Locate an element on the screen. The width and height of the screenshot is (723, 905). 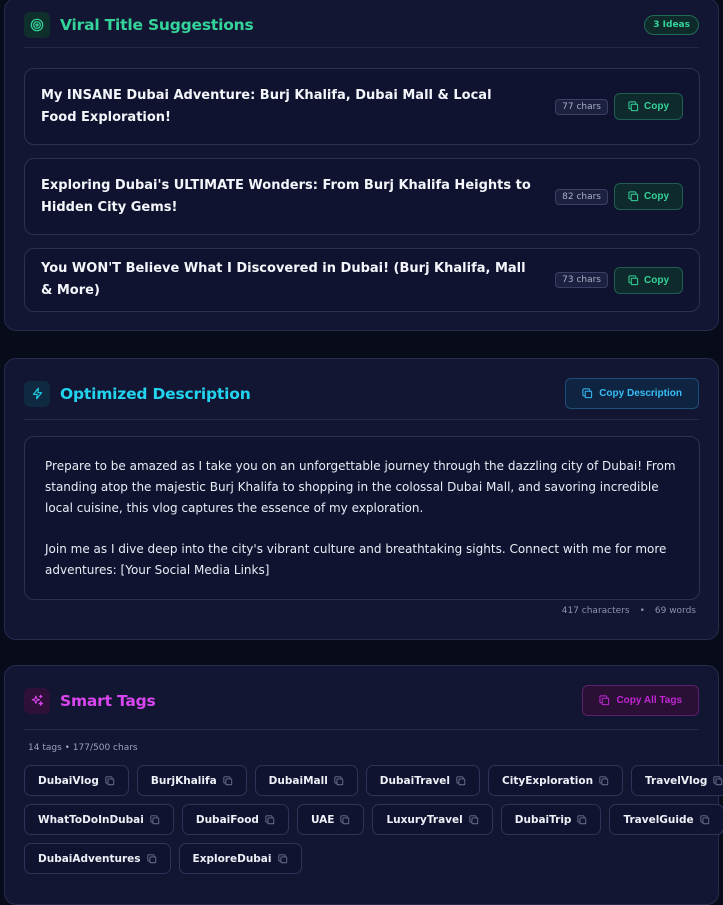
tag-label: DubaiAdventures is located at coordinates (89, 858).